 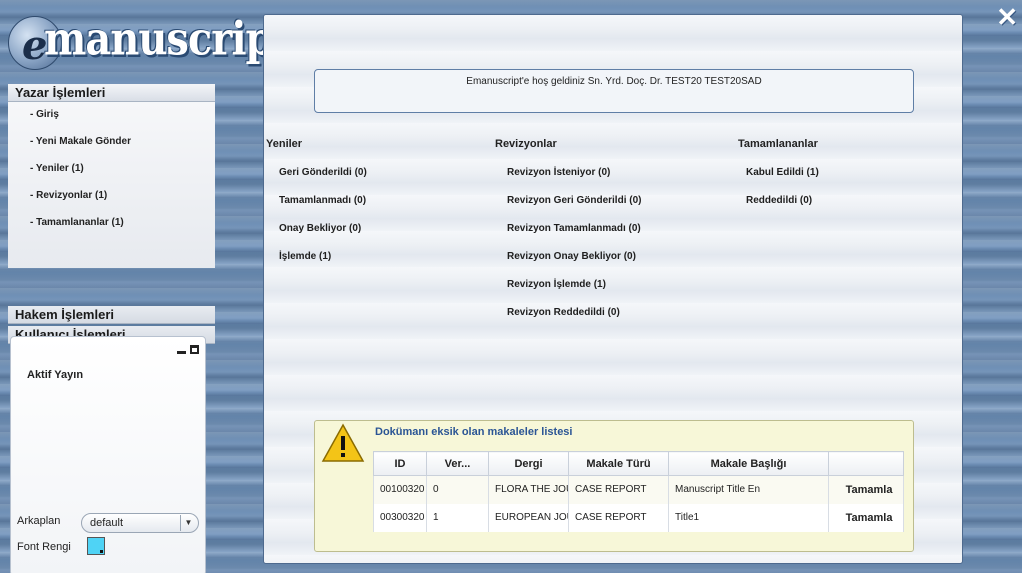 I want to click on link-revision-returned: Revizyon Geri Gönderildi (0), so click(x=574, y=200).